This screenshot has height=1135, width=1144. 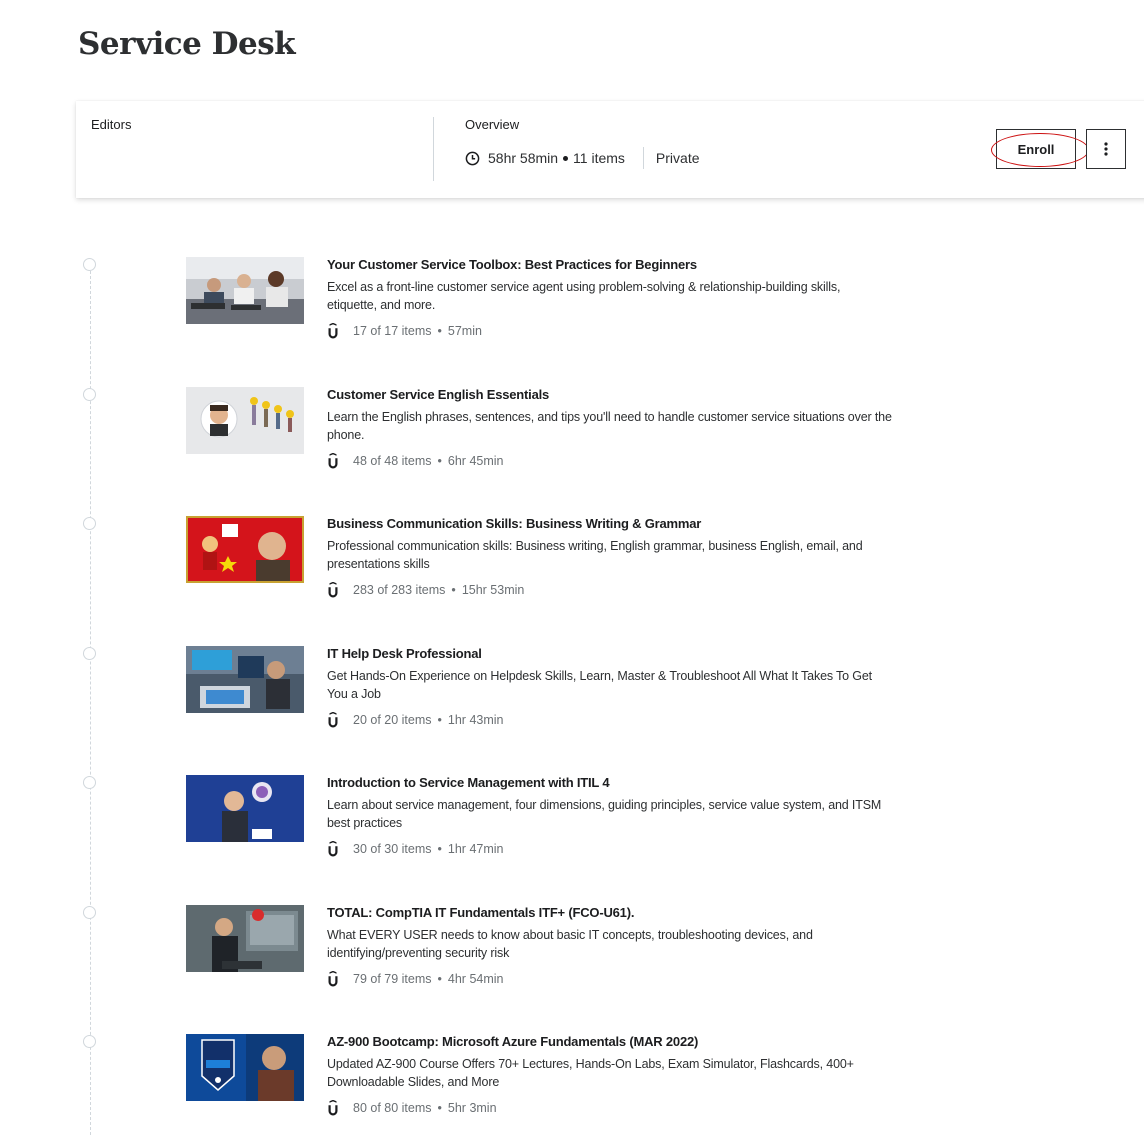 I want to click on total-duration: 58hr 58min, so click(x=523, y=158).